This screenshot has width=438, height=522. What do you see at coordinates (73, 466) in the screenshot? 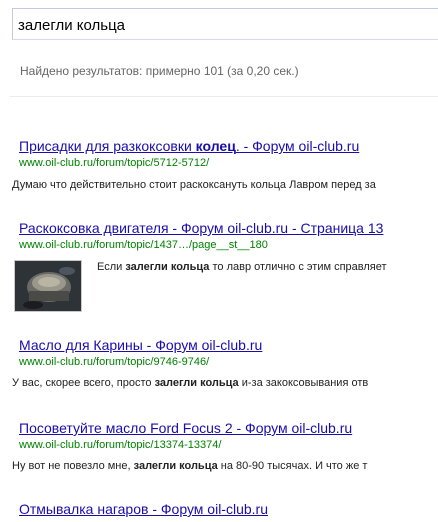
I see `result-snippet-text: Ну вот не повезло мне,` at bounding box center [73, 466].